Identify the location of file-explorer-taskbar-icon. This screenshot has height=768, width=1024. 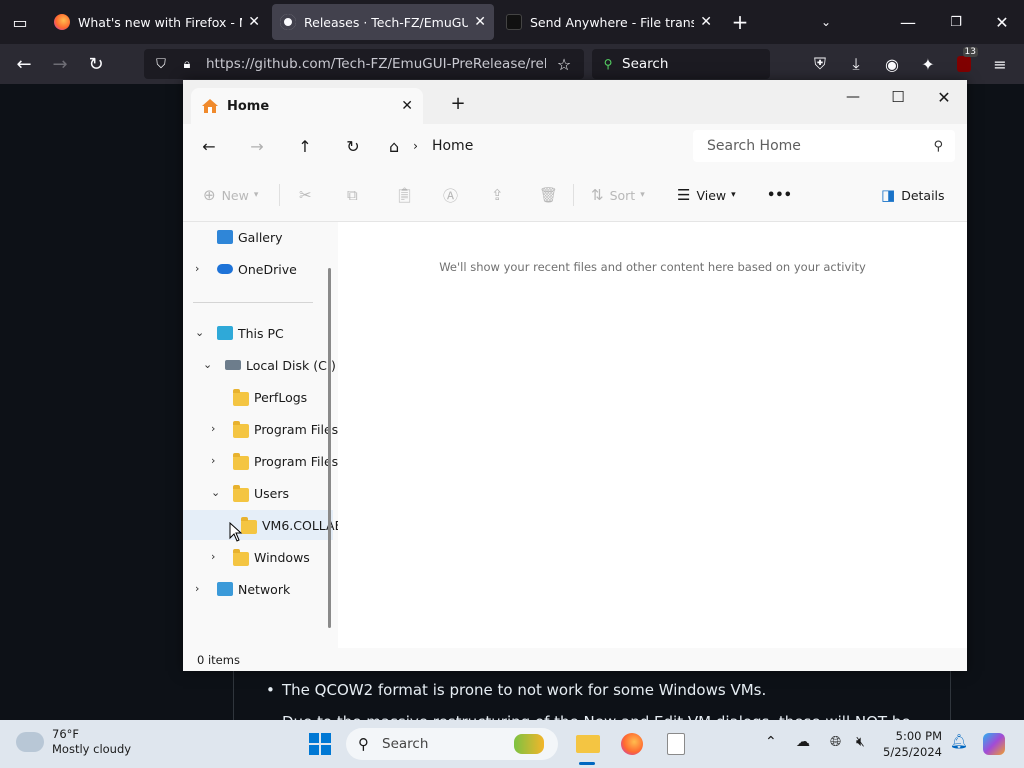
(588, 744).